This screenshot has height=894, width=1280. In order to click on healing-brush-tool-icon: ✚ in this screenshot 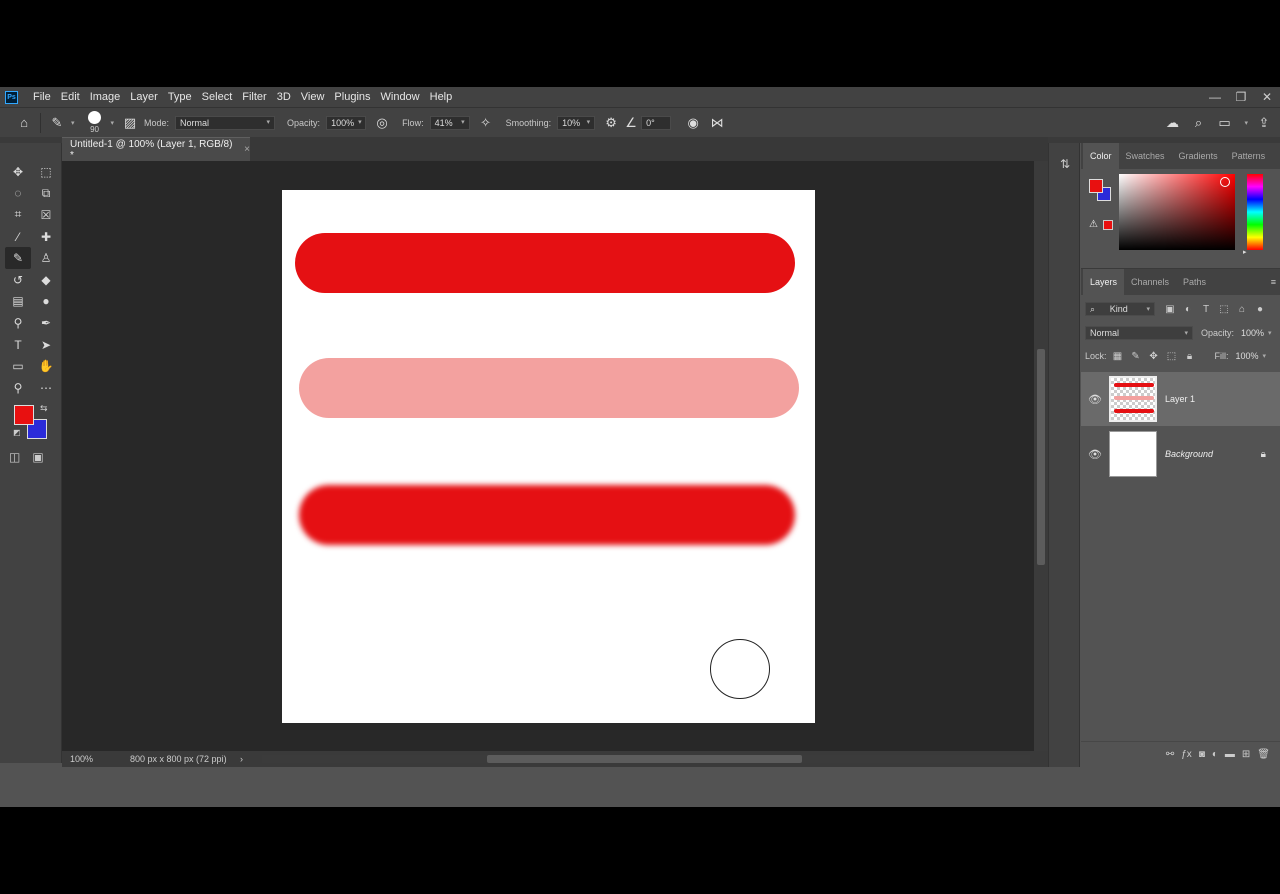, I will do `click(46, 237)`.